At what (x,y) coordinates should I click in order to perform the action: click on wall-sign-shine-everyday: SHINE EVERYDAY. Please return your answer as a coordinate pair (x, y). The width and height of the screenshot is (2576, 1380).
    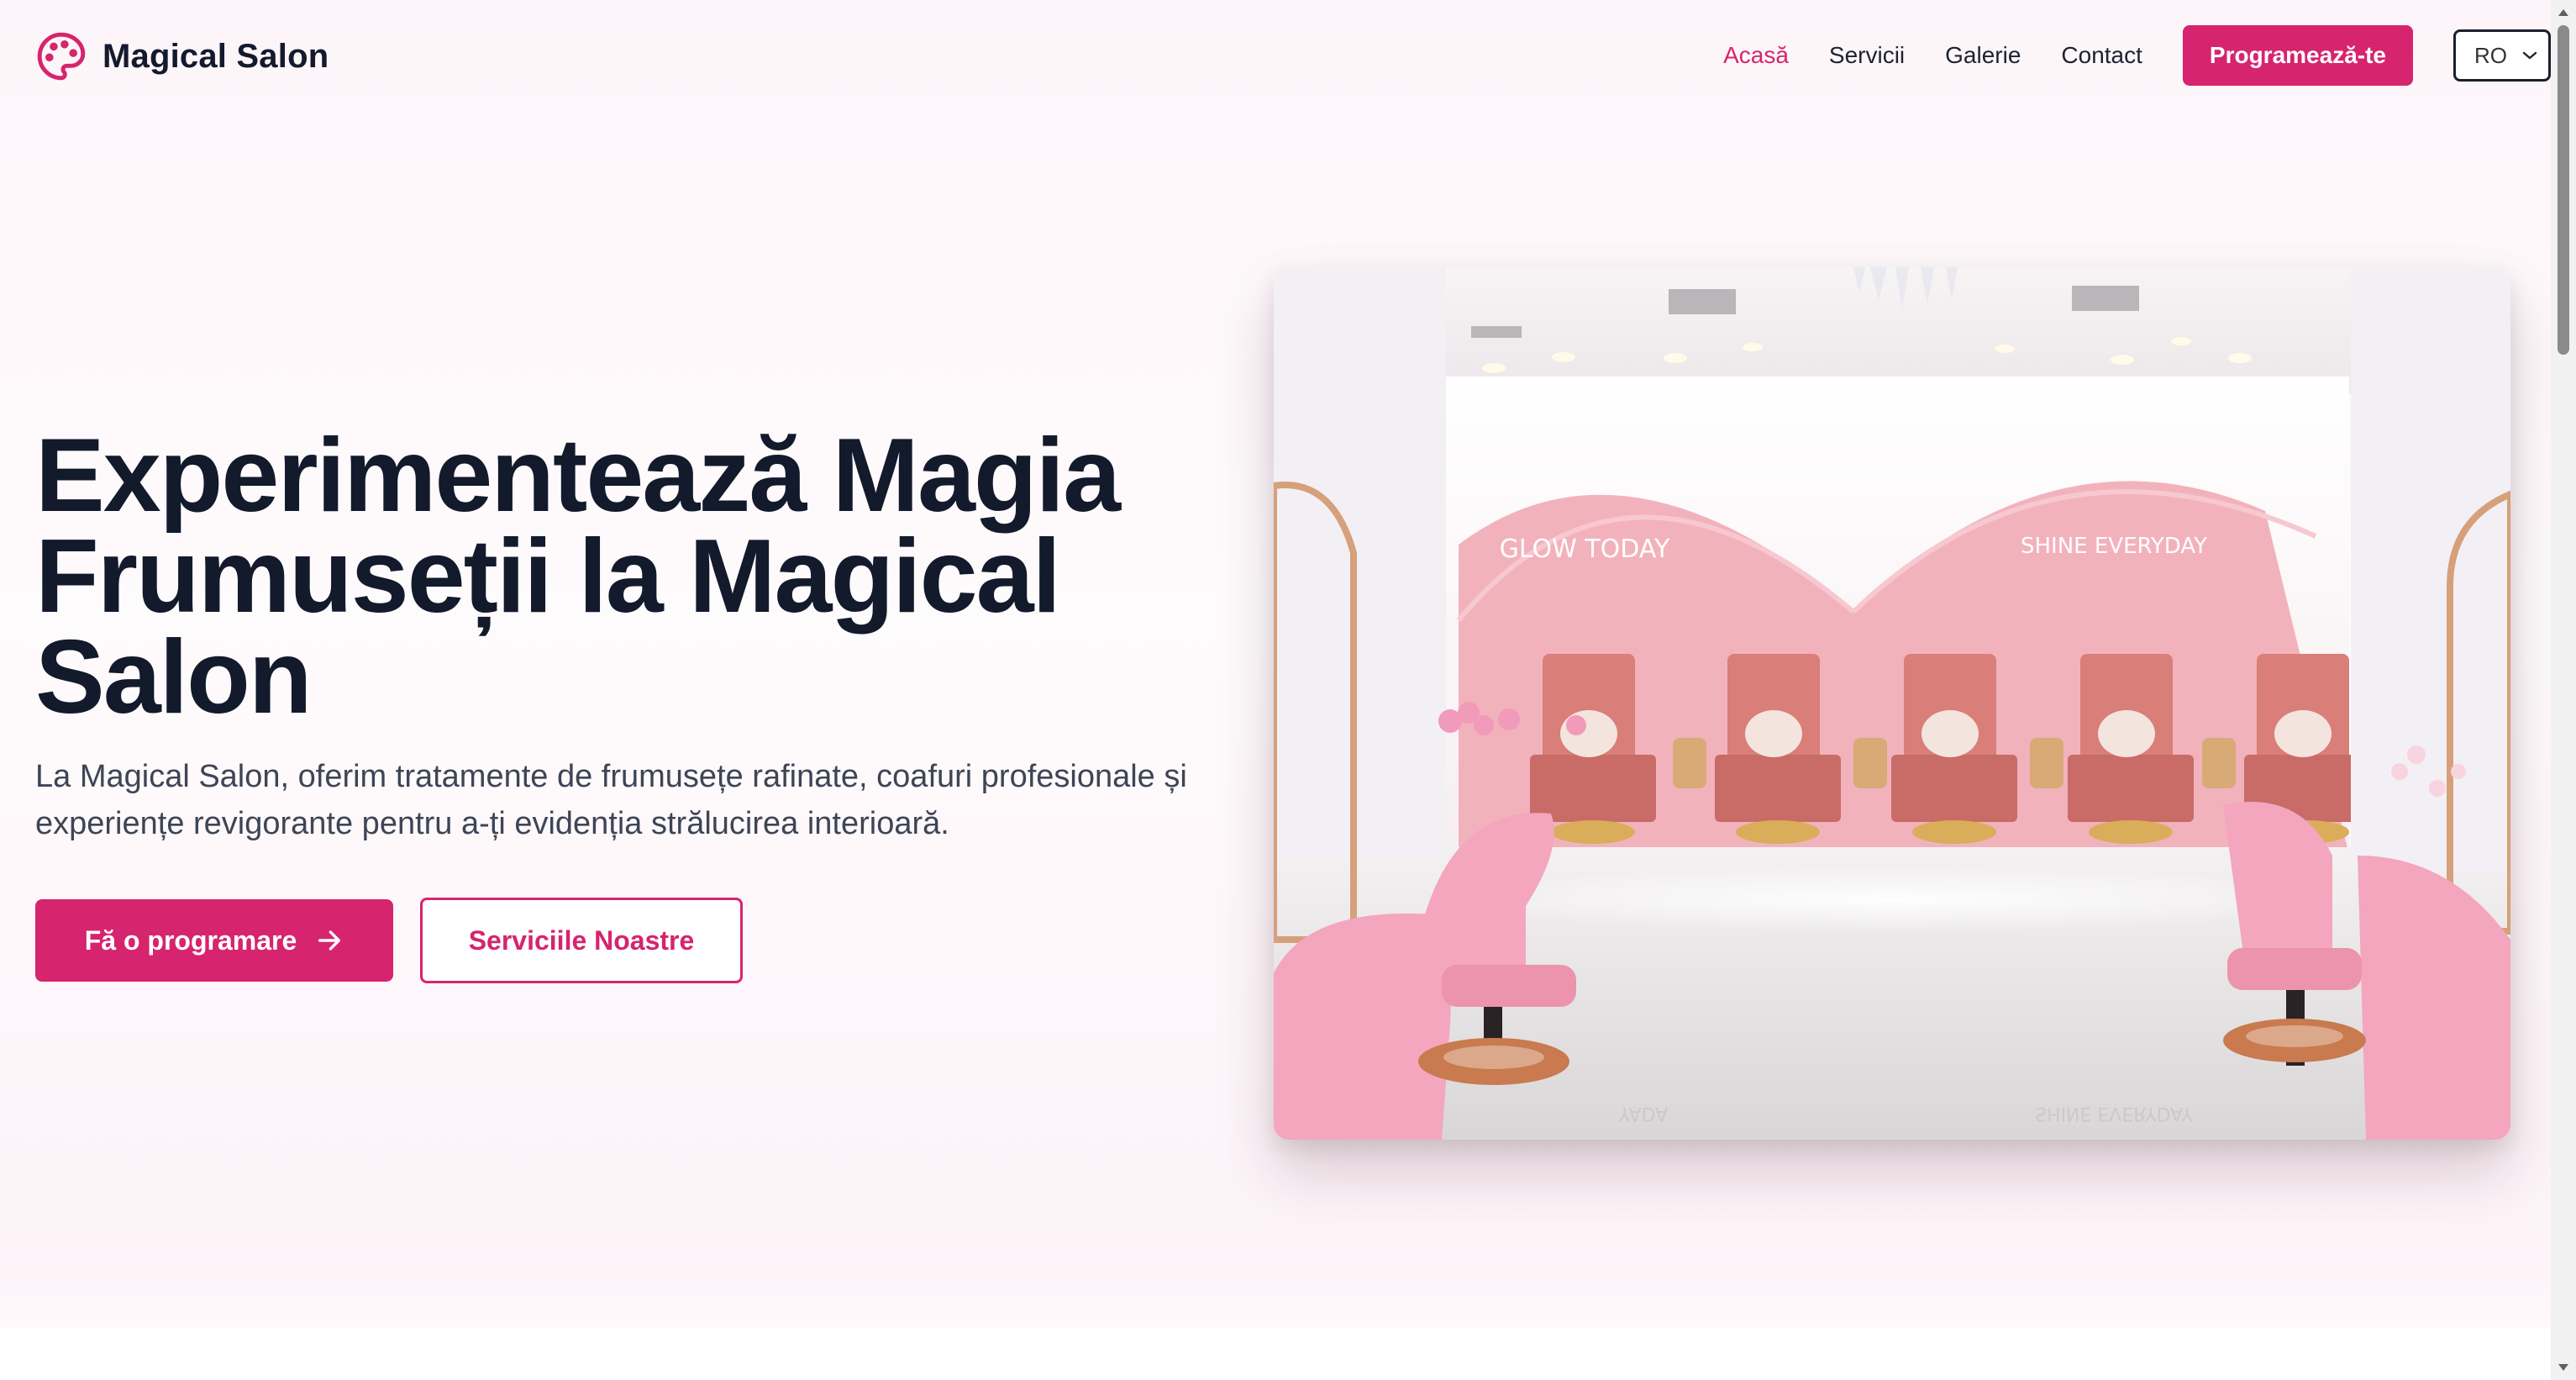
    Looking at the image, I should click on (2114, 546).